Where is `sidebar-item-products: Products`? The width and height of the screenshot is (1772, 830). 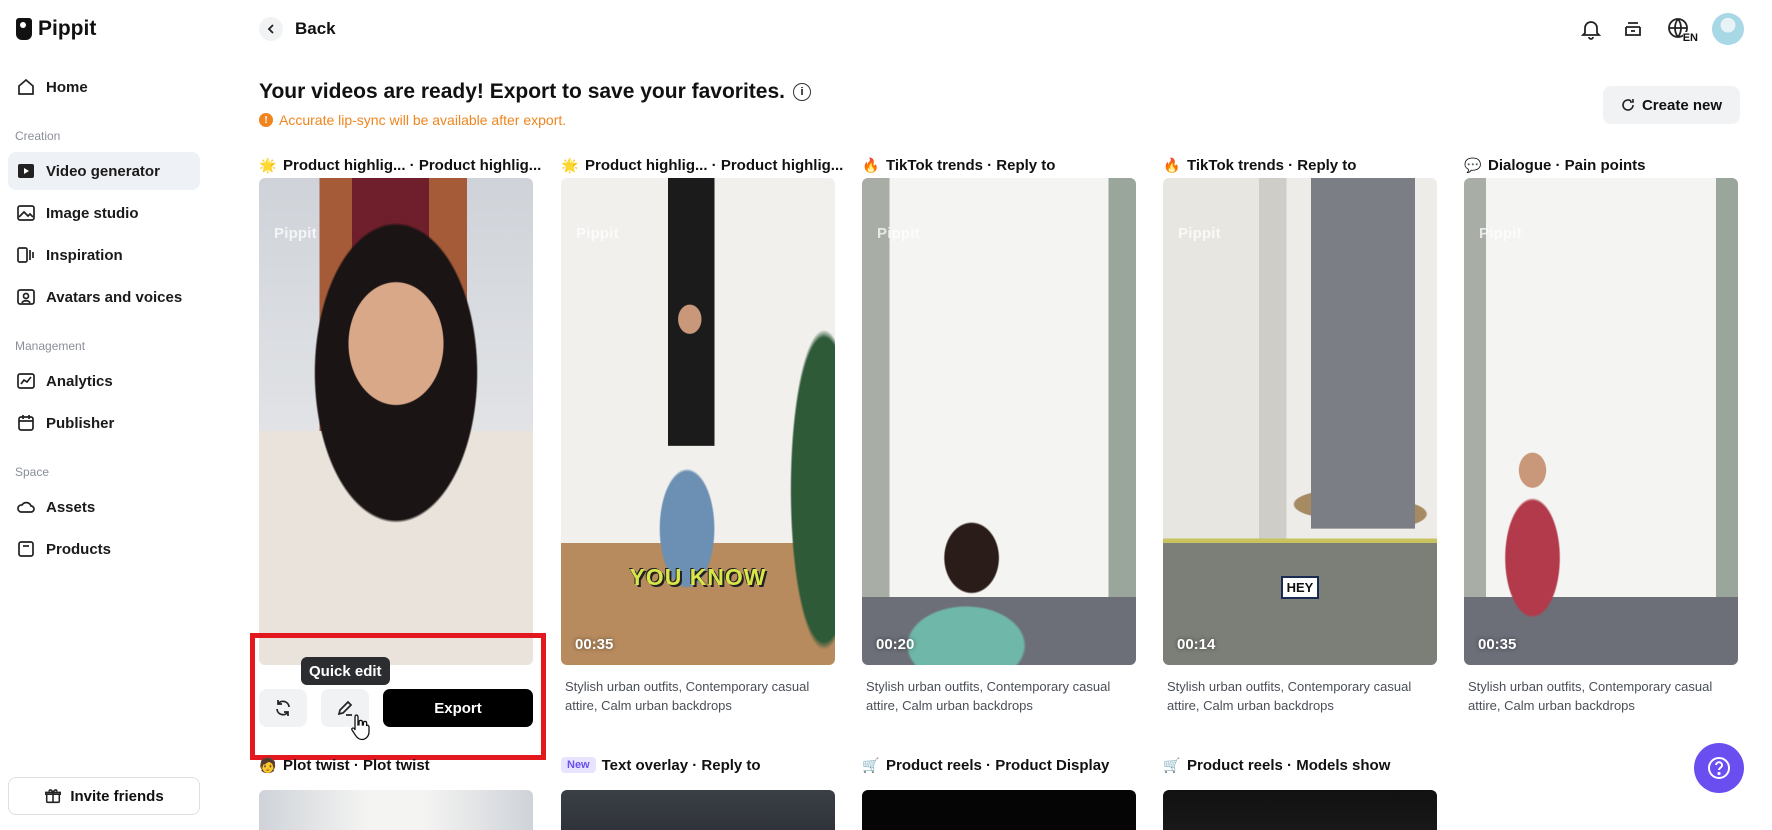 sidebar-item-products: Products is located at coordinates (104, 549).